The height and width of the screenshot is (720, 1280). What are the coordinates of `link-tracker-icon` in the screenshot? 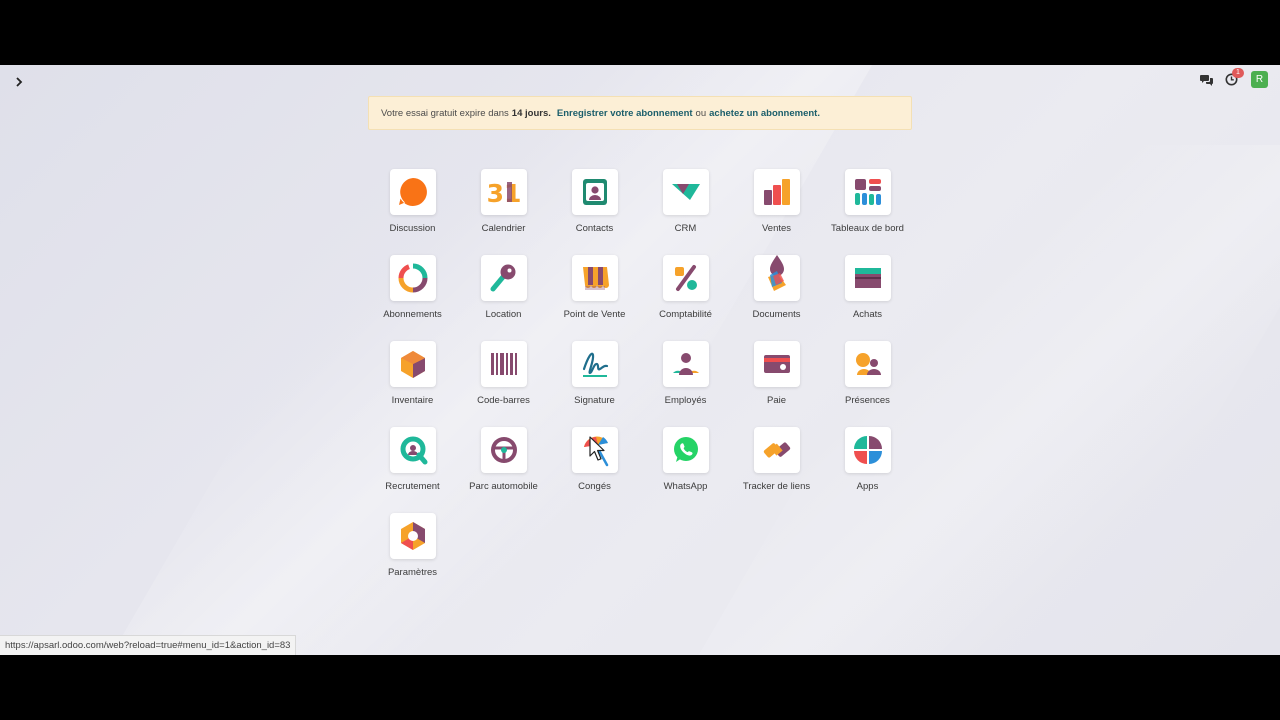 It's located at (776, 450).